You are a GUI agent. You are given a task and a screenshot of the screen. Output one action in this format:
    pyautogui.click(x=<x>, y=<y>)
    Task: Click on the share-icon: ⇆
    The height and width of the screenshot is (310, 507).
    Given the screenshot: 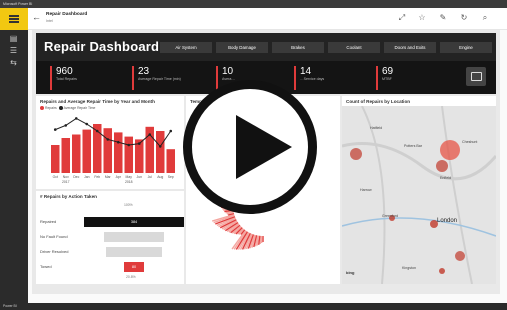 What is the action you would take?
    pyautogui.click(x=13, y=62)
    